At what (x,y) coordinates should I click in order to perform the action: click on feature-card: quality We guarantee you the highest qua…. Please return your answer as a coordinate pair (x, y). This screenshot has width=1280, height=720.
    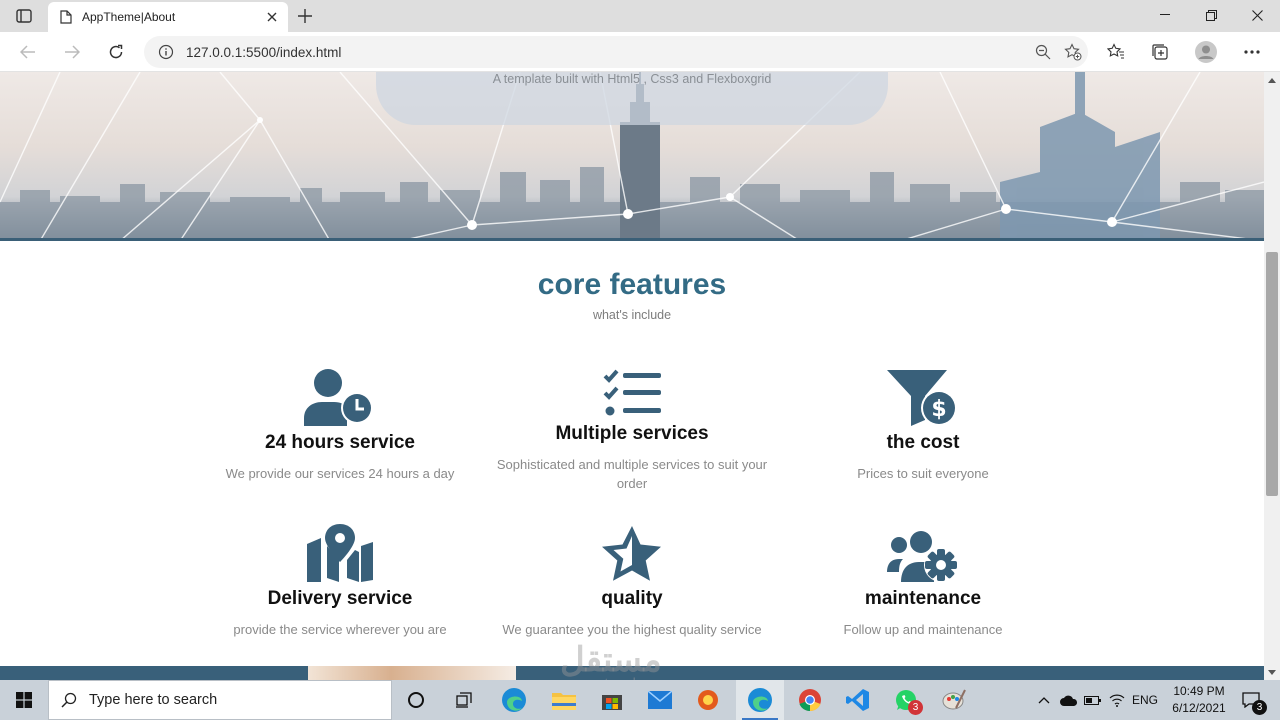
    Looking at the image, I should click on (632, 578).